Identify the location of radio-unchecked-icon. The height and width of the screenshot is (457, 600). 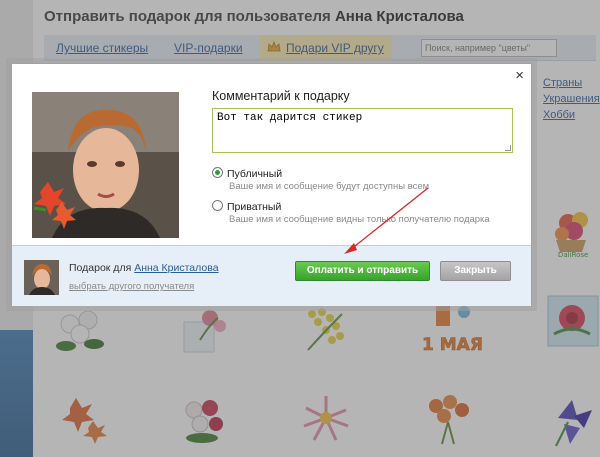
(217, 205).